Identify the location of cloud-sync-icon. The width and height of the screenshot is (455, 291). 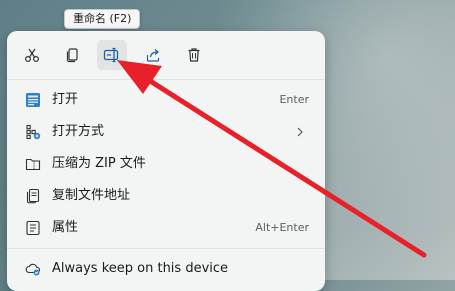
(32, 269).